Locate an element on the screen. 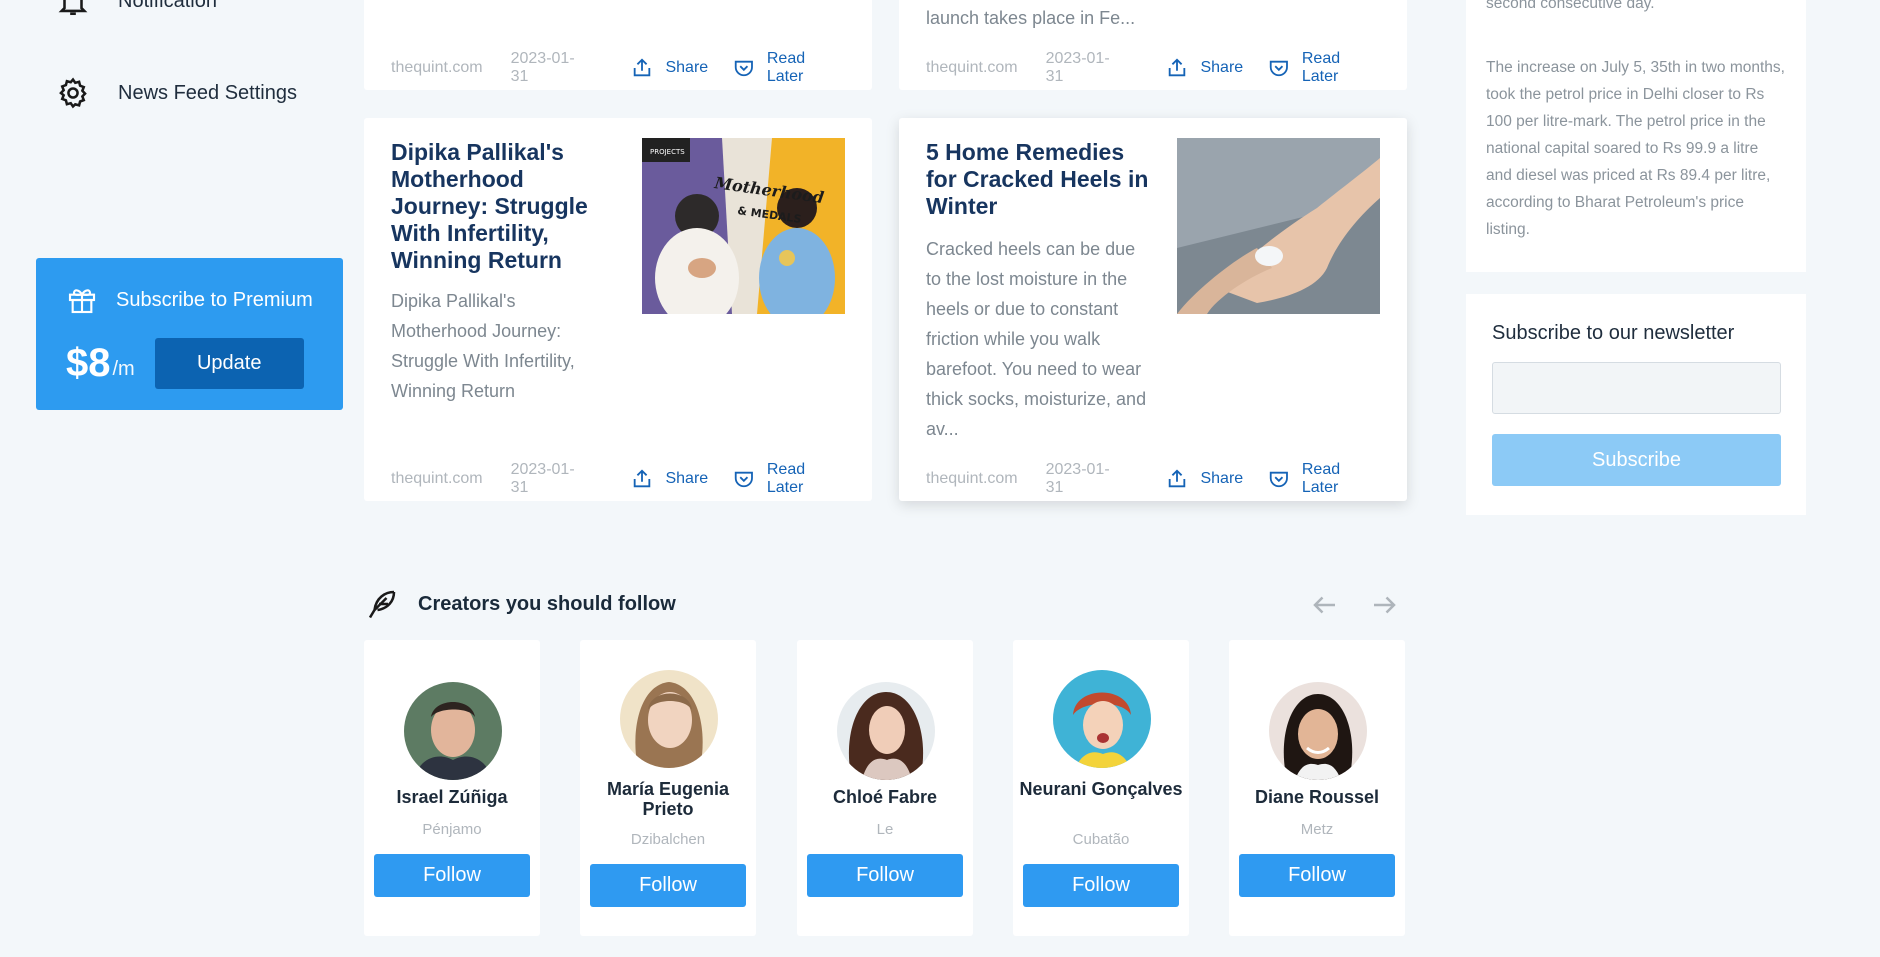 This screenshot has width=1880, height=957. card-thumbnail: PROJECTS Motherhood & MEDALS is located at coordinates (743, 226).